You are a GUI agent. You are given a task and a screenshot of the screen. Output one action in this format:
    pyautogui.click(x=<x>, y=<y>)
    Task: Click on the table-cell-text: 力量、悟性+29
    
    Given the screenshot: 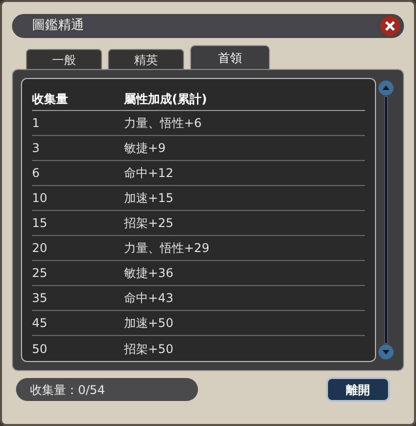 What is the action you would take?
    pyautogui.click(x=167, y=248)
    